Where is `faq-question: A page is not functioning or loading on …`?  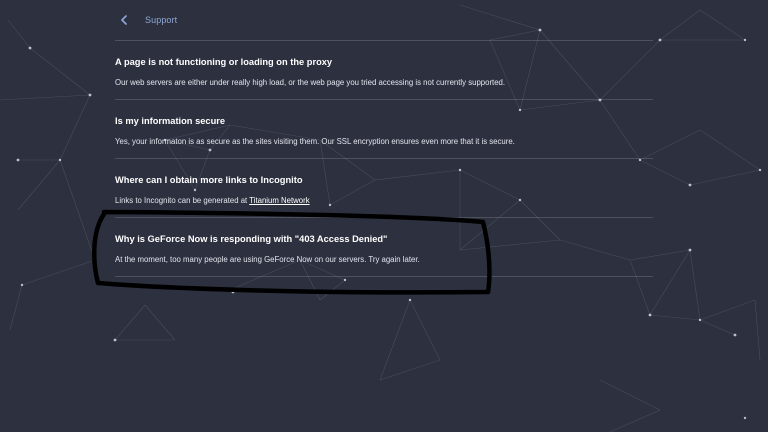 faq-question: A page is not functioning or loading on … is located at coordinates (224, 62).